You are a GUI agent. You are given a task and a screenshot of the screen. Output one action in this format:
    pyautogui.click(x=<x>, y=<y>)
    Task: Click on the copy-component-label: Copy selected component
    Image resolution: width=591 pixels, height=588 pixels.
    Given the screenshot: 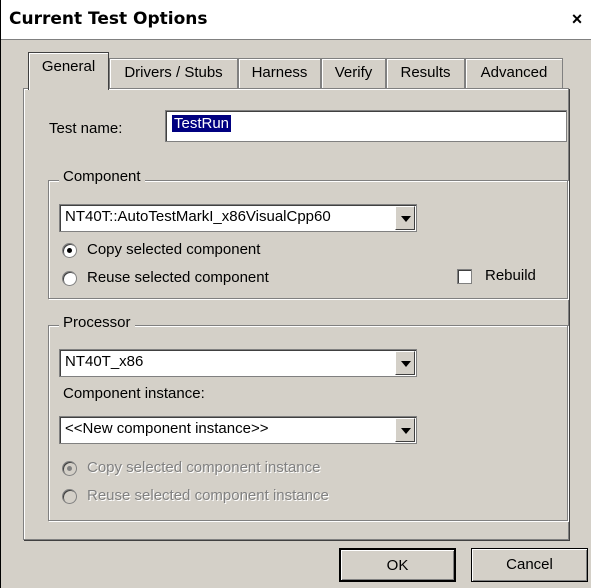 What is the action you would take?
    pyautogui.click(x=173, y=249)
    